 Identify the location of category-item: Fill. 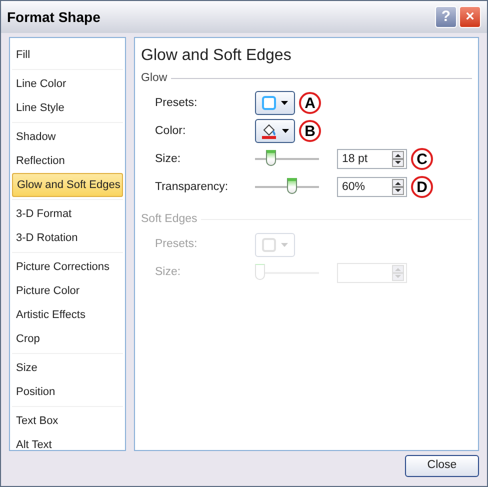
(67, 55).